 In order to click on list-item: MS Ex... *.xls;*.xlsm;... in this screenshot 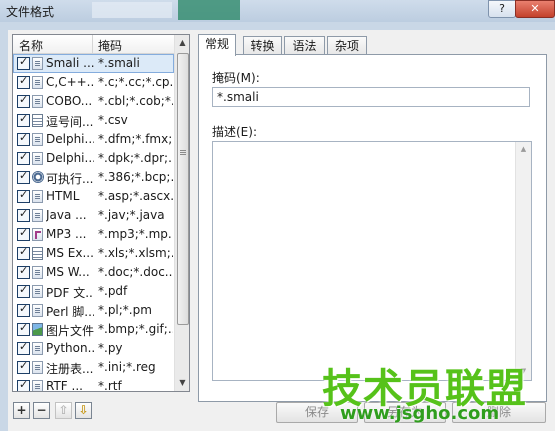, I will do `click(93, 253)`.